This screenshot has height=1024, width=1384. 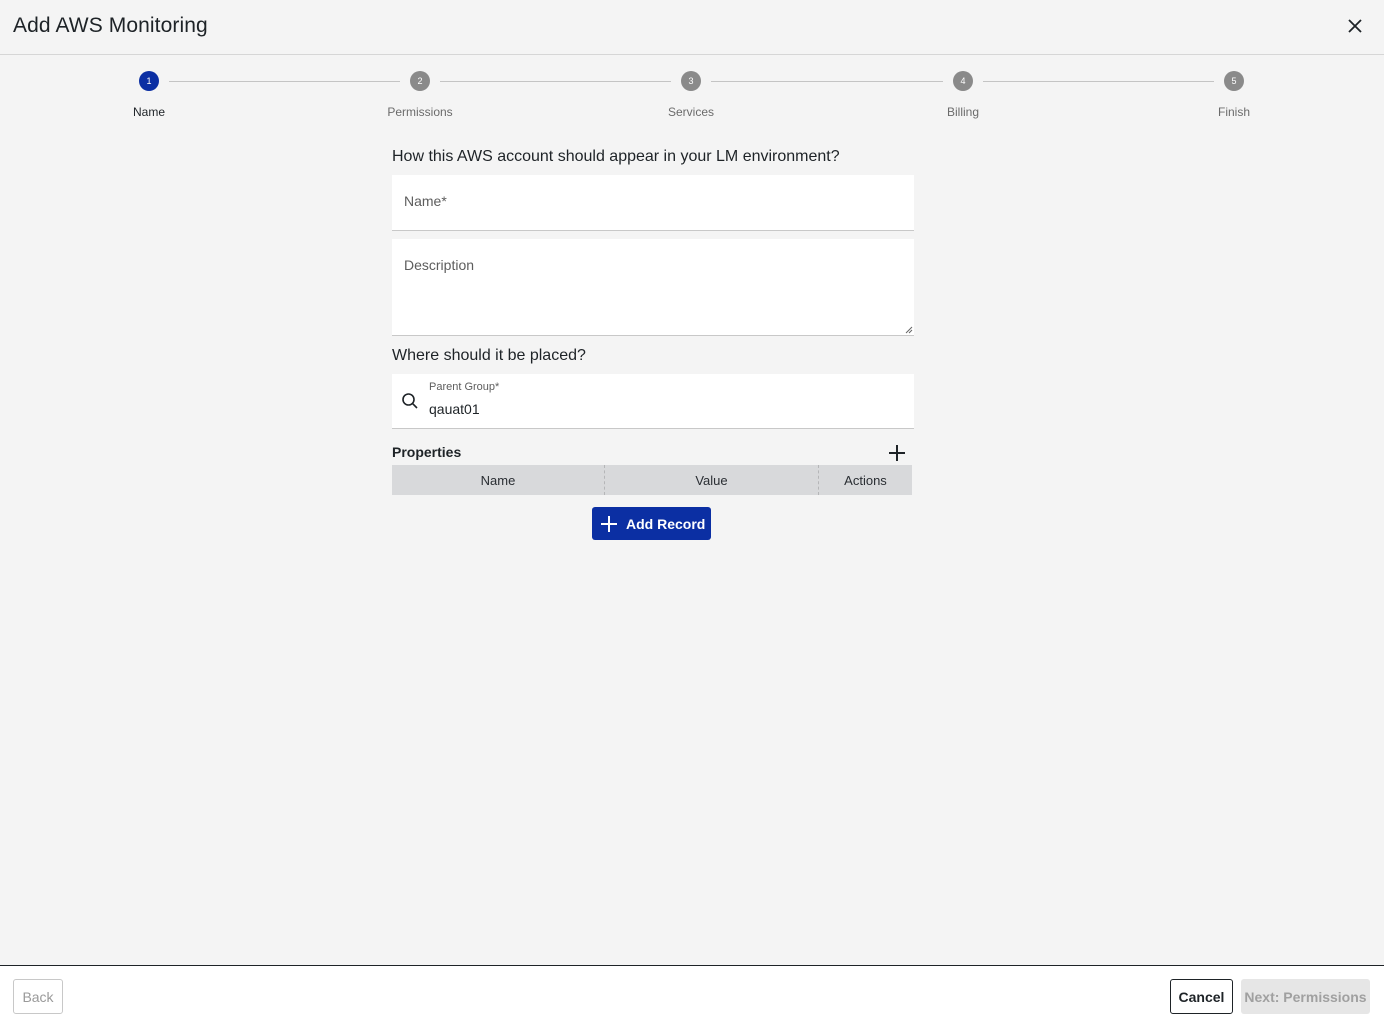 I want to click on description-field: Description, so click(x=653, y=287).